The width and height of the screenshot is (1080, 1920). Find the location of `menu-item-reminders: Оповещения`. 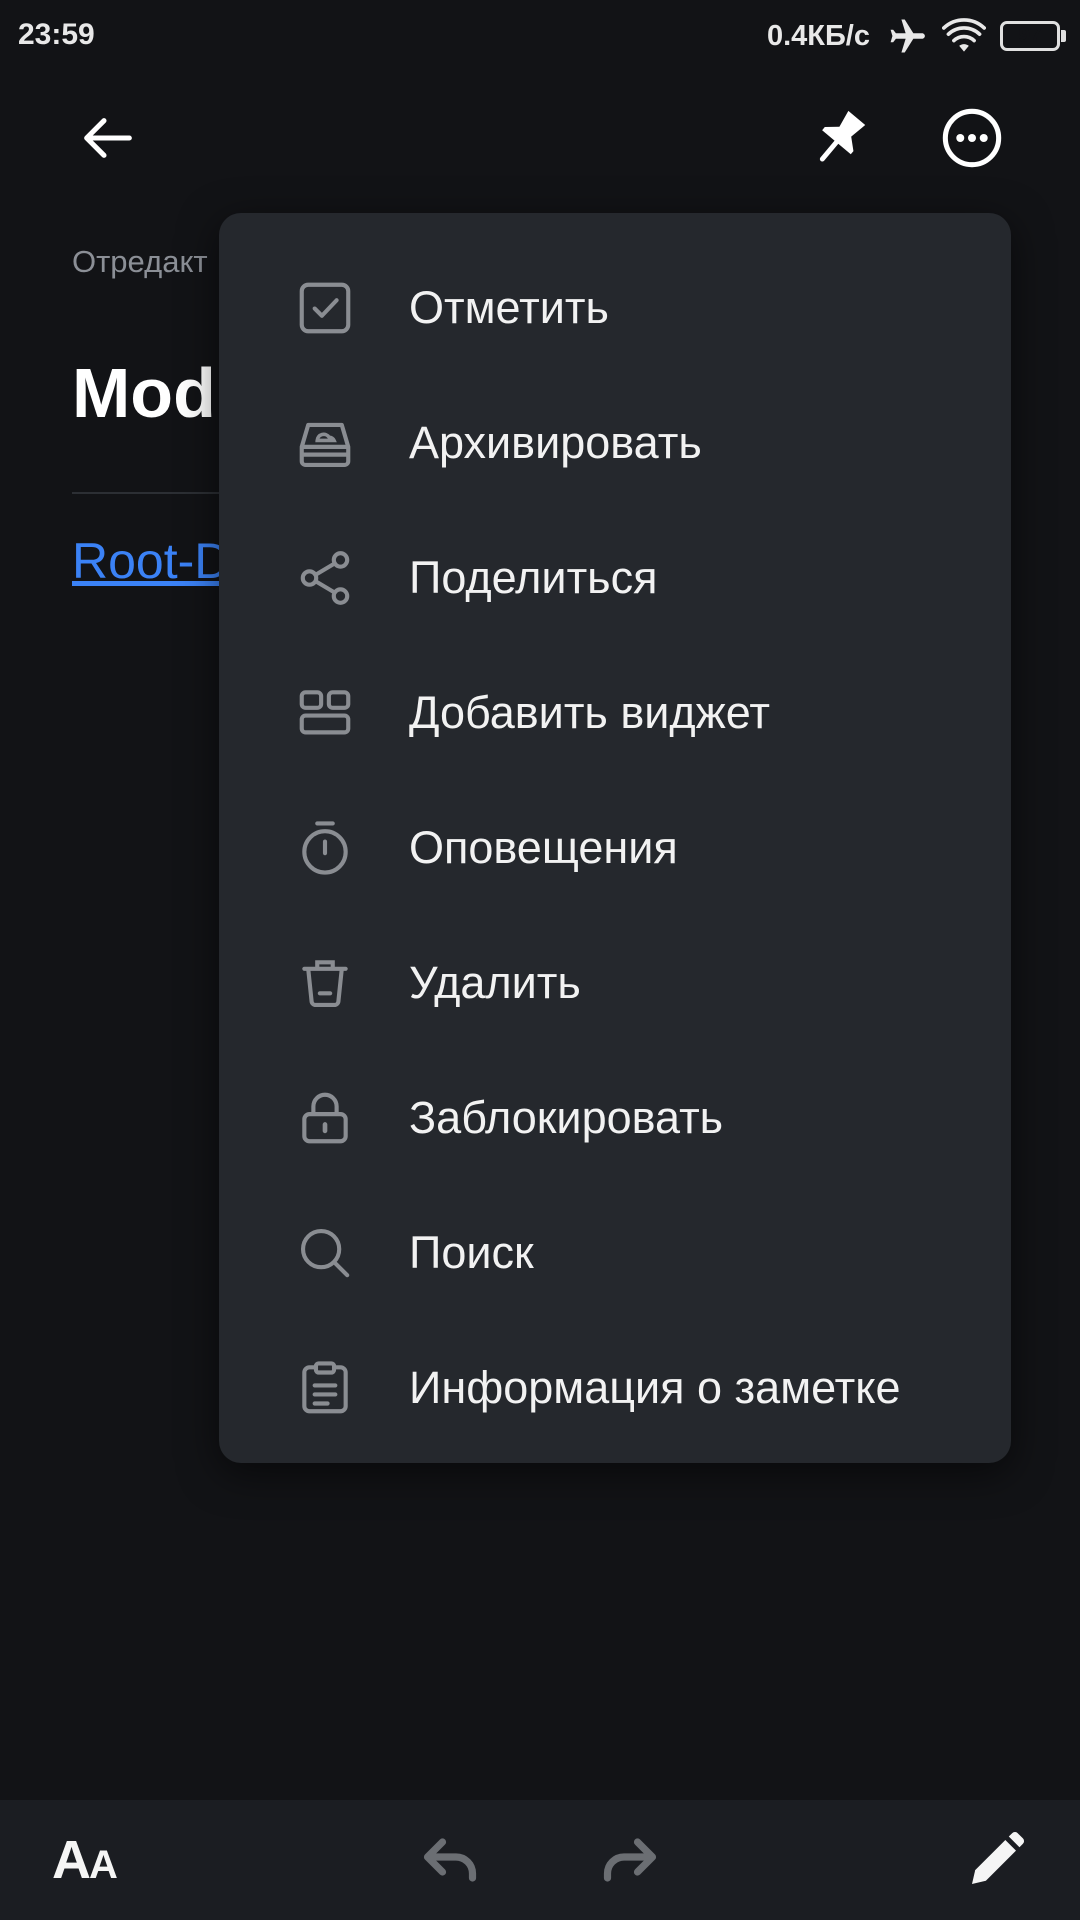

menu-item-reminders: Оповещения is located at coordinates (615, 847).